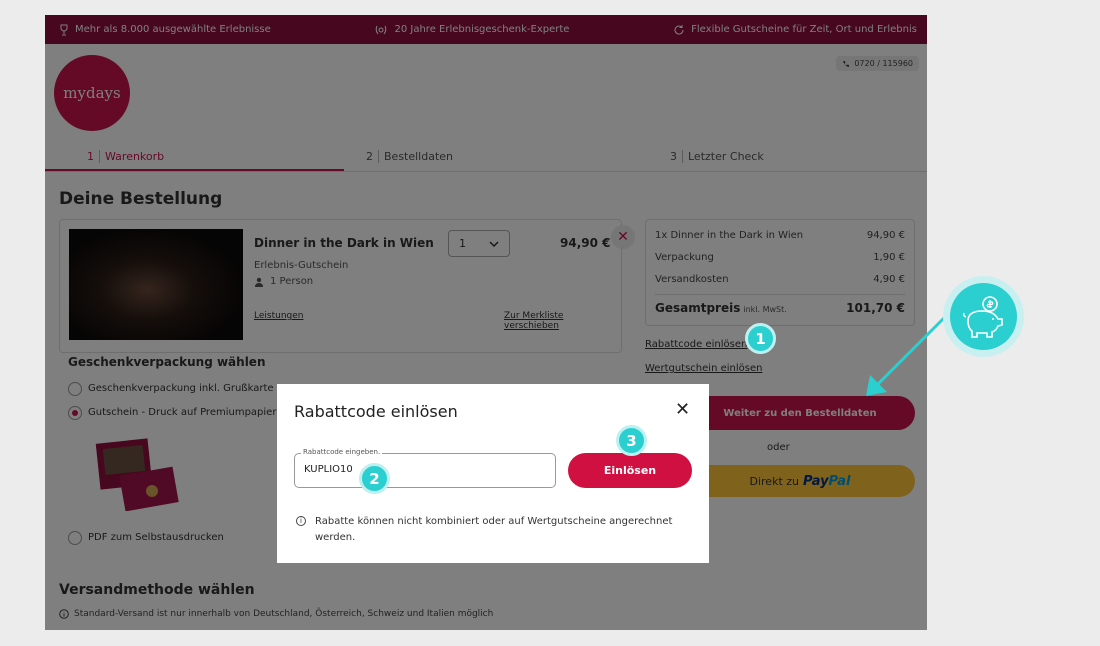 The height and width of the screenshot is (646, 1100). What do you see at coordinates (760, 338) in the screenshot?
I see `step-badge-1: 1` at bounding box center [760, 338].